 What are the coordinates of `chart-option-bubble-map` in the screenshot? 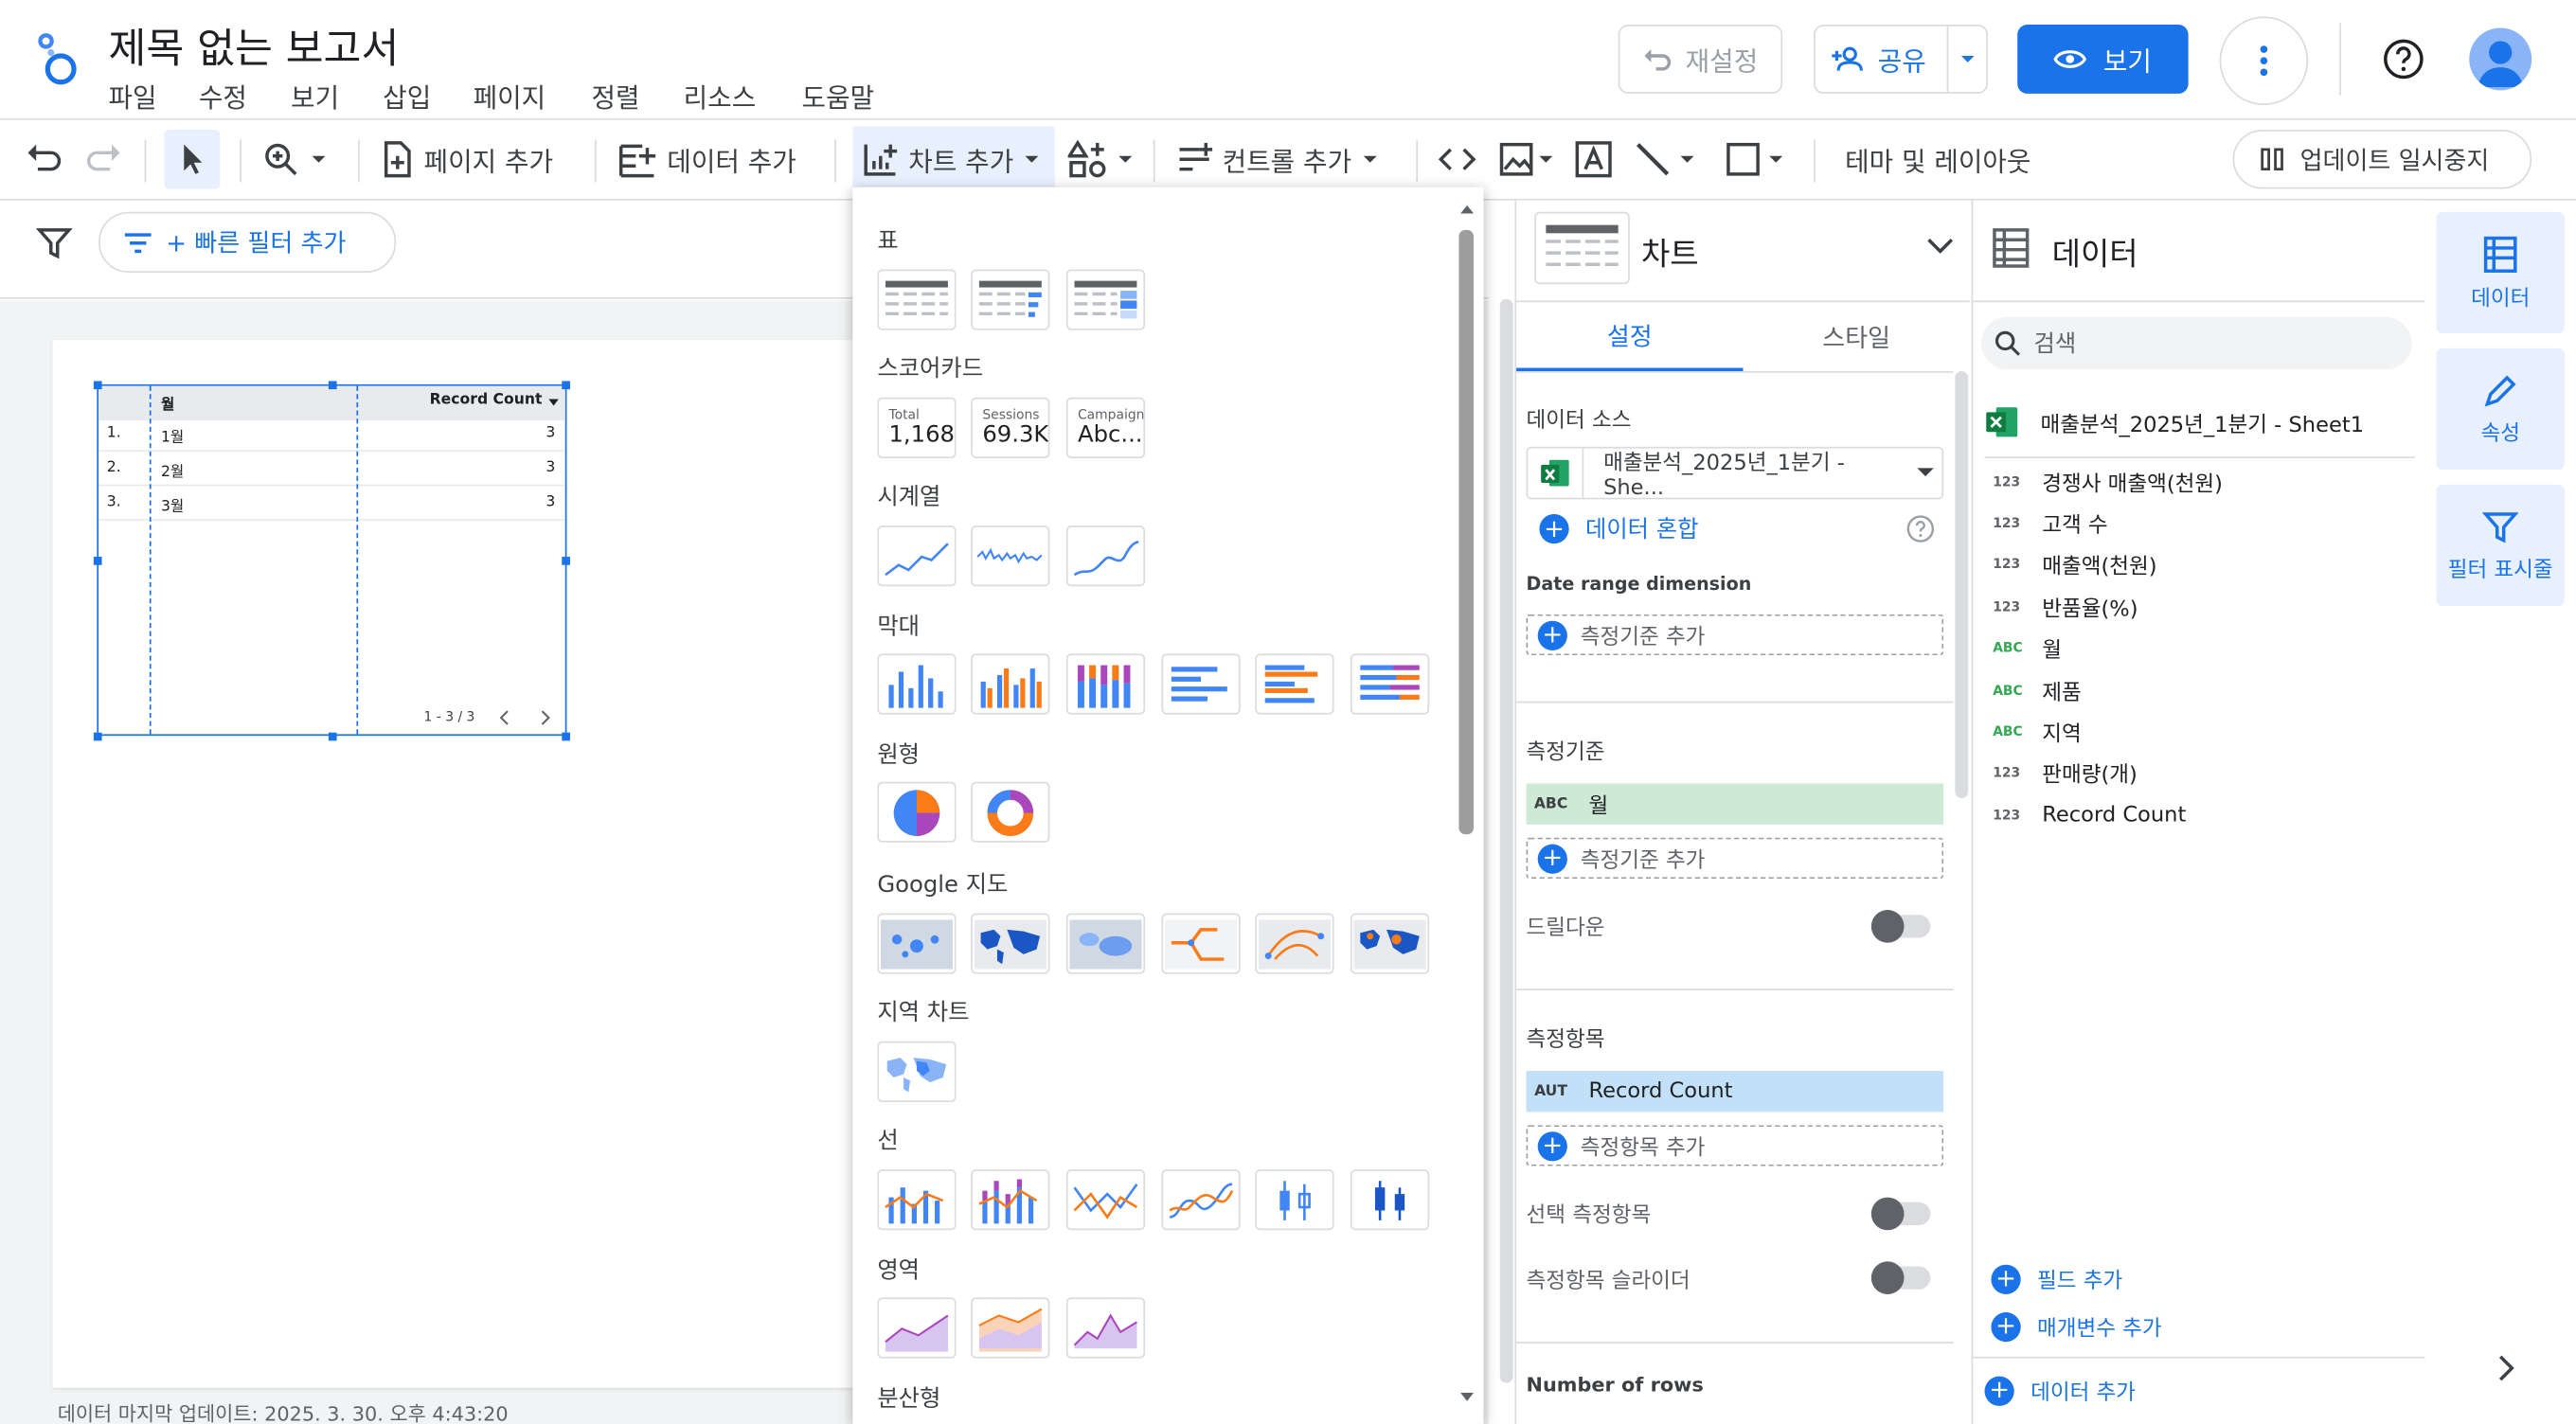 It's located at (917, 943).